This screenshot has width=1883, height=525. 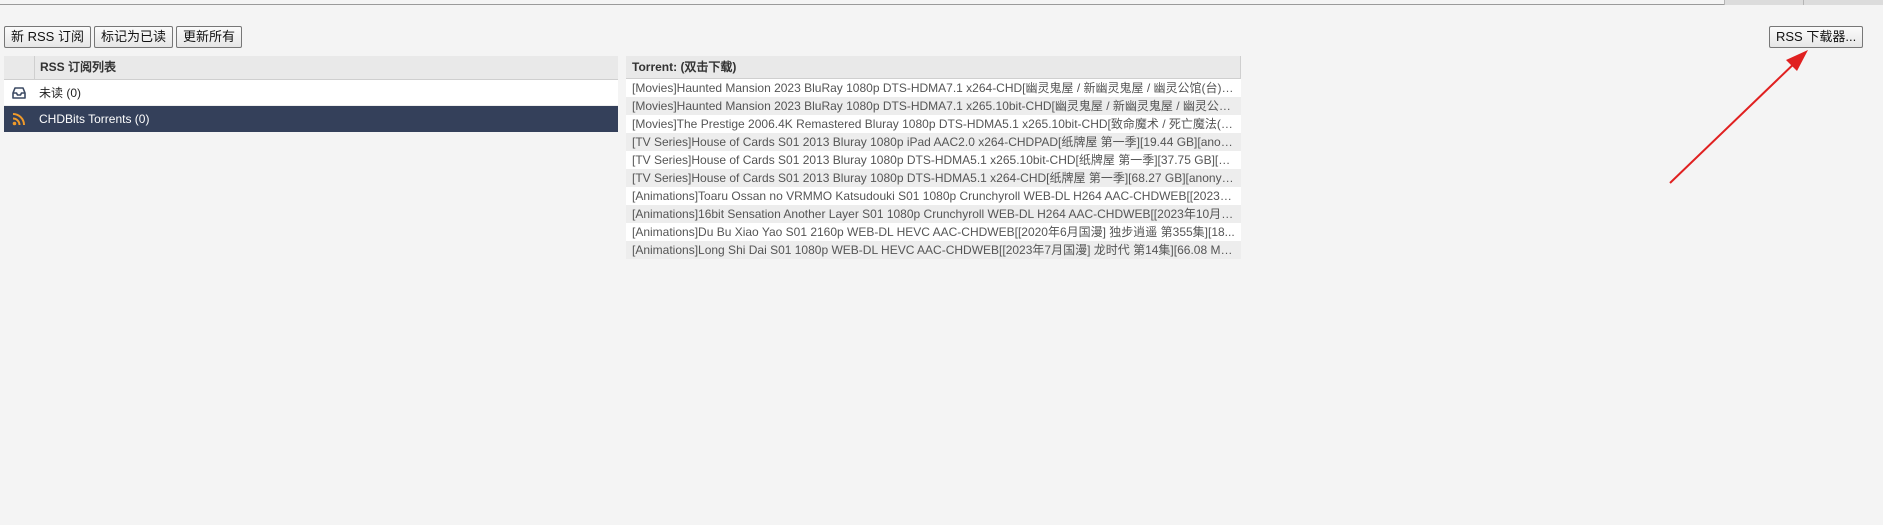 What do you see at coordinates (933, 67) in the screenshot?
I see `torrent-list-header: Torrent: (双击下载)` at bounding box center [933, 67].